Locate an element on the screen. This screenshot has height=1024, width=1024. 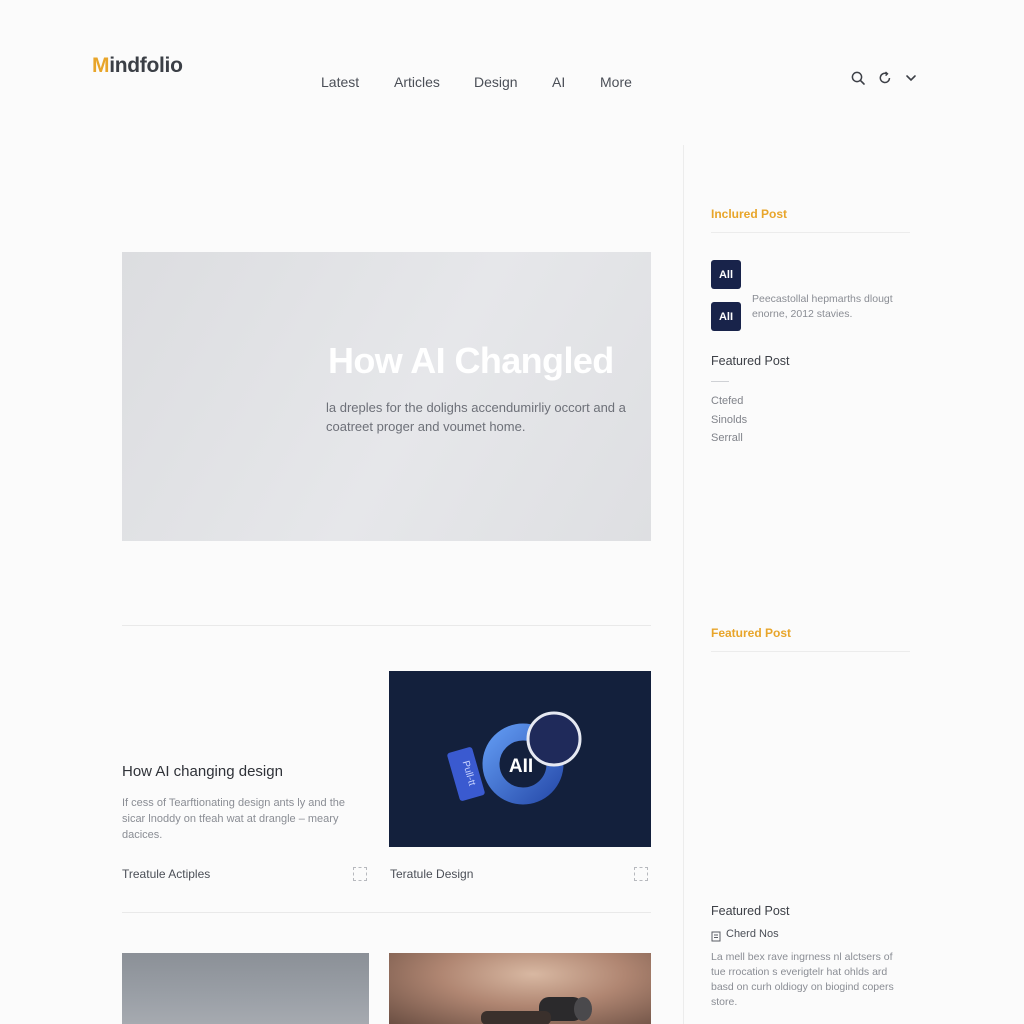
sidebar-link: Serrall is located at coordinates (727, 438).